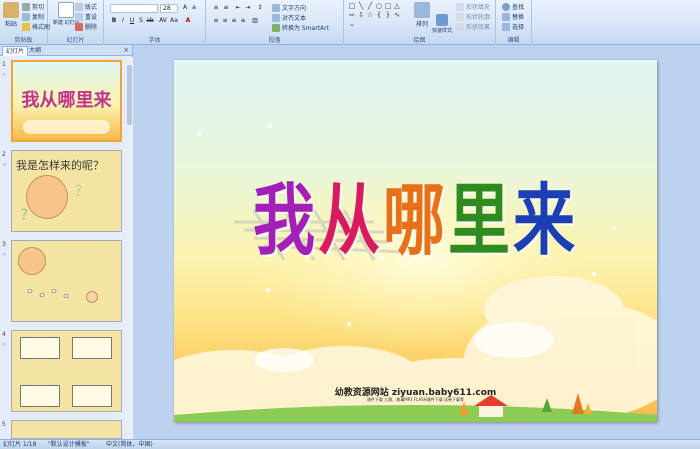 This screenshot has height=449, width=700. Describe the element at coordinates (513, 6) in the screenshot. I see `find-button: 查找` at that location.